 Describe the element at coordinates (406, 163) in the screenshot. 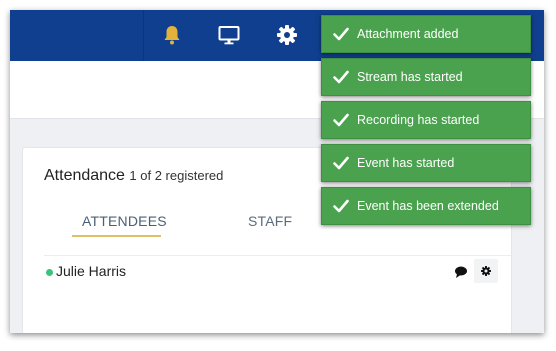

I see `toast-message: Event has started` at that location.